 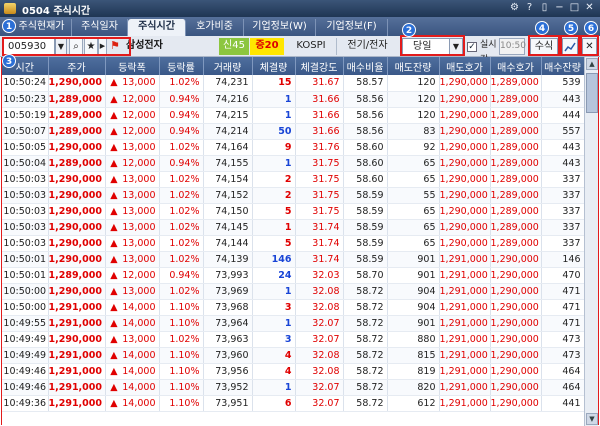 What do you see at coordinates (516, 323) in the screenshot?
I see `cell-bid-price: 1,290,000` at bounding box center [516, 323].